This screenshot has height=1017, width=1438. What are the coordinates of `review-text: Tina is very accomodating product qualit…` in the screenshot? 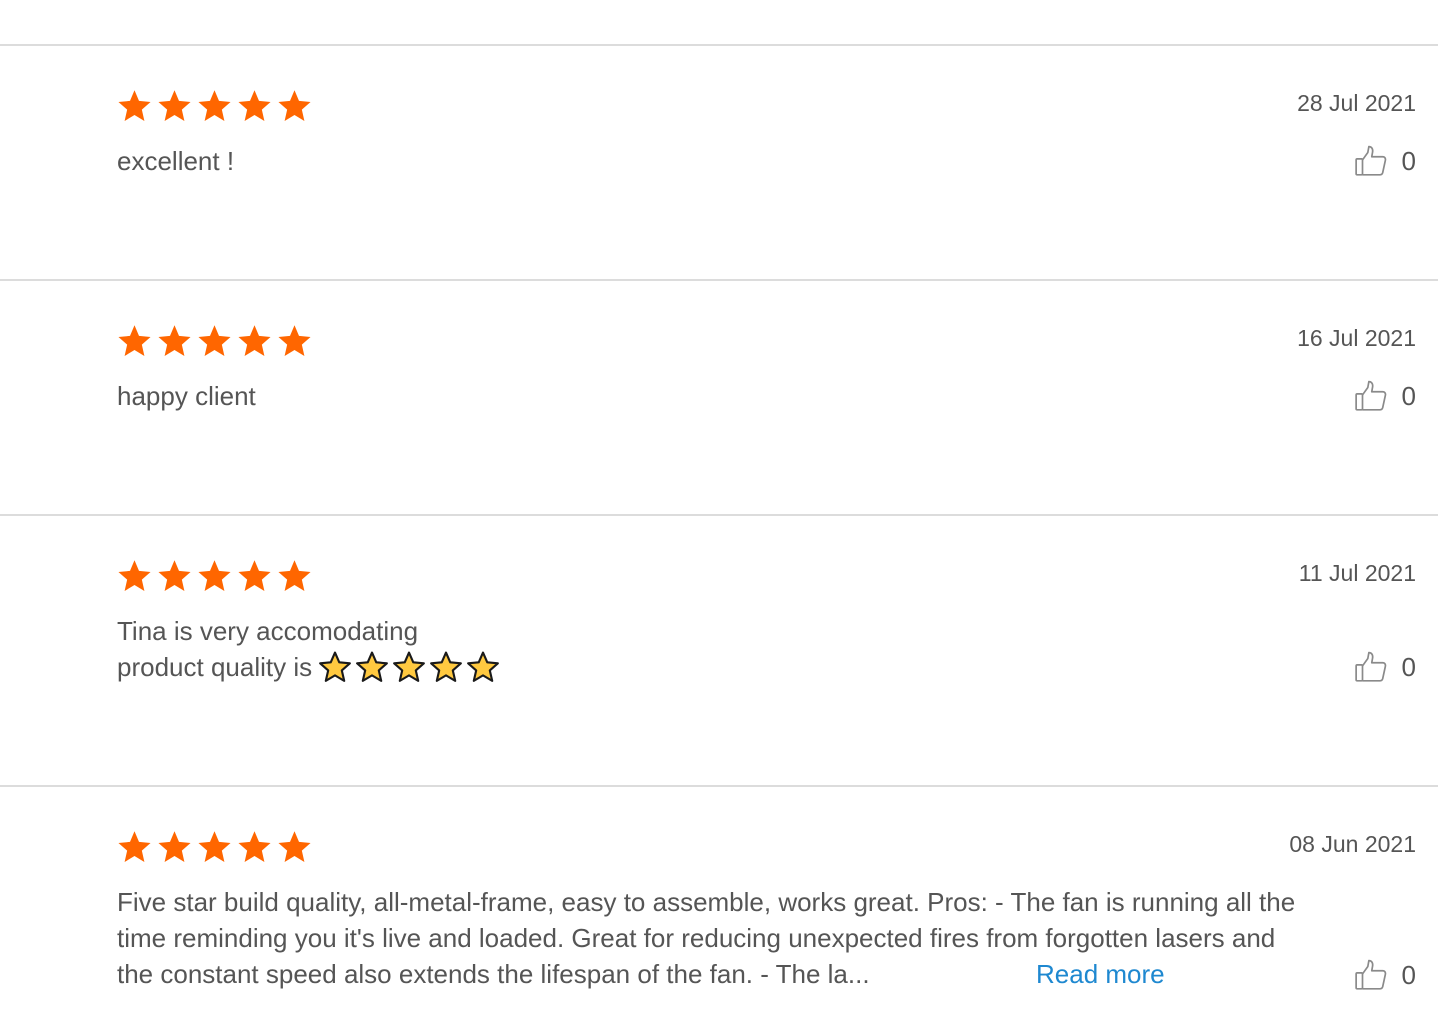 It's located at (308, 649).